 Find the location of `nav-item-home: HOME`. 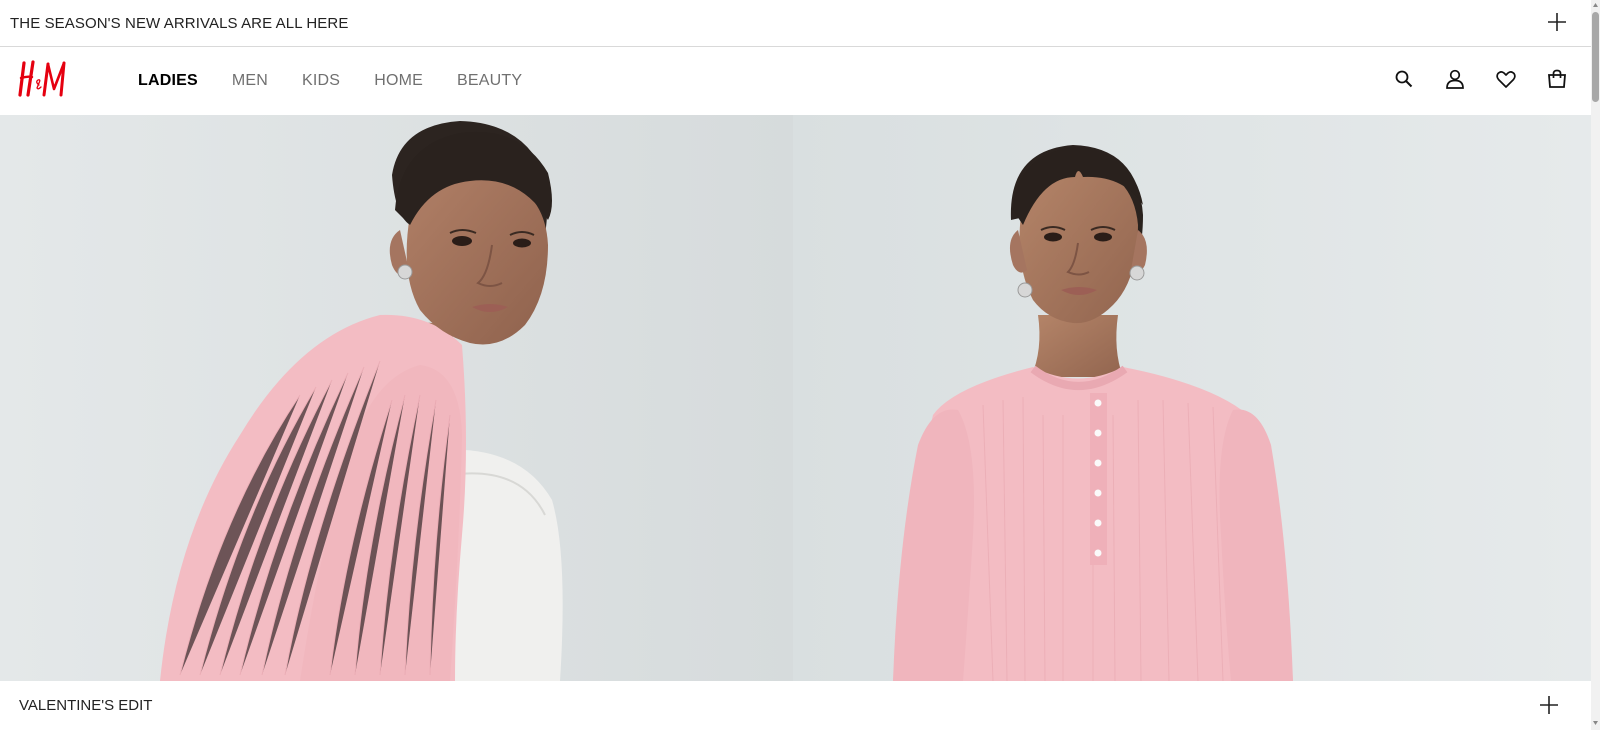

nav-item-home: HOME is located at coordinates (398, 81).